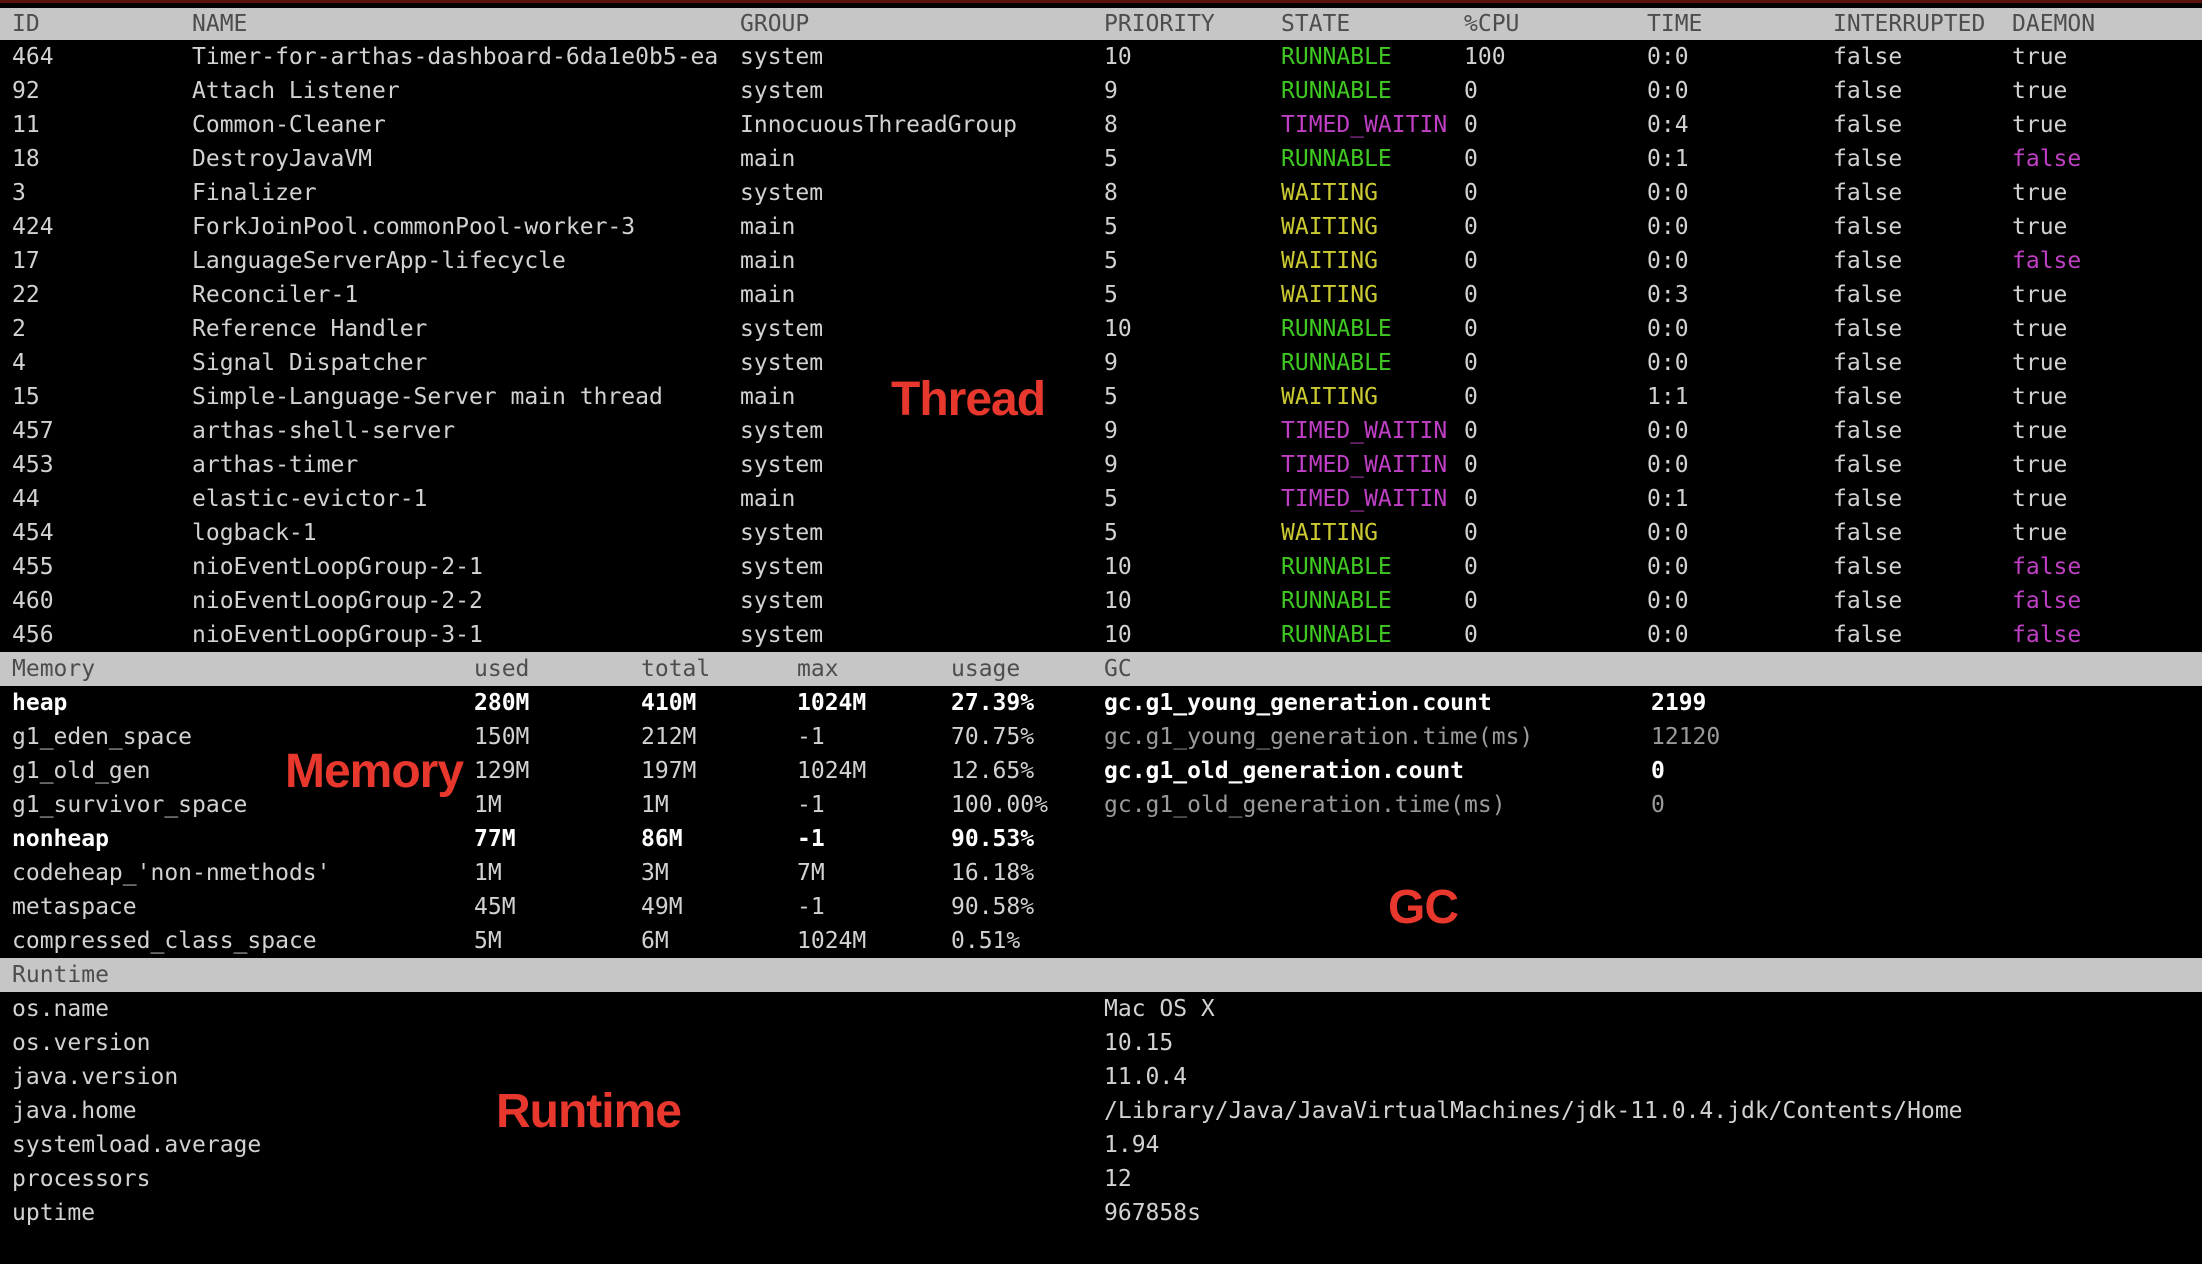 Image resolution: width=2202 pixels, height=1264 pixels. What do you see at coordinates (811, 839) in the screenshot?
I see `memory-max-cell: -1` at bounding box center [811, 839].